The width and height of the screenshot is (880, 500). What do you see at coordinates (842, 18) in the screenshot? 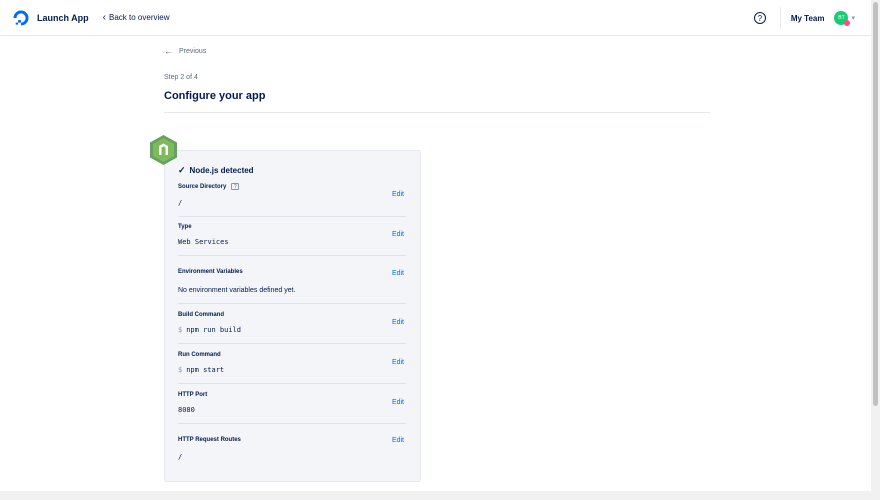
I see `avatar: BT` at bounding box center [842, 18].